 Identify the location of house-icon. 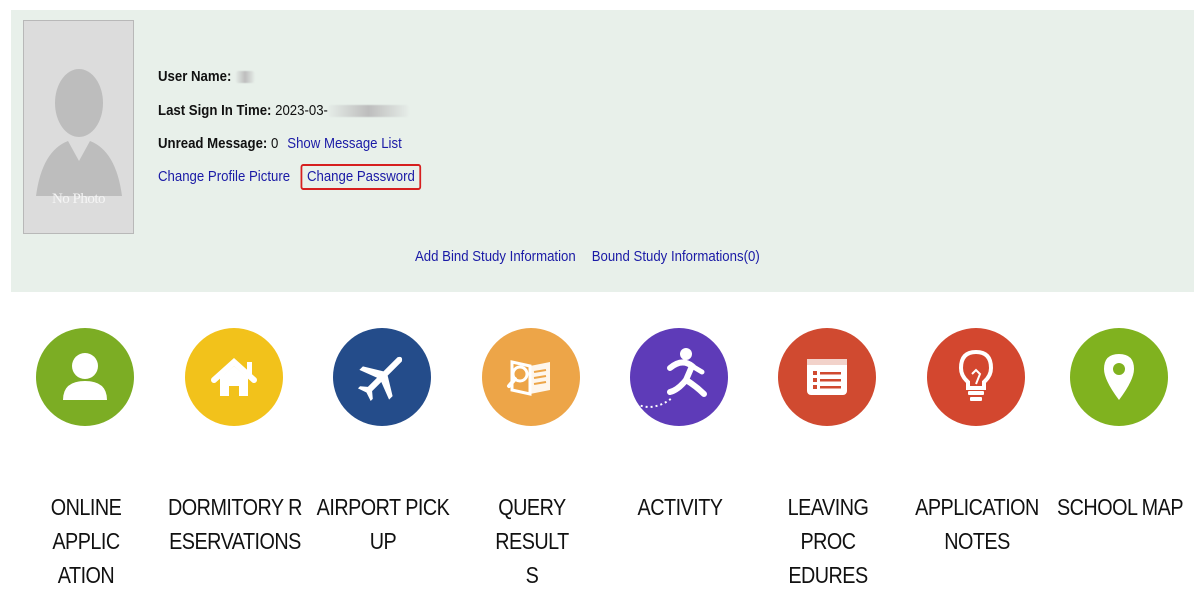
(234, 377).